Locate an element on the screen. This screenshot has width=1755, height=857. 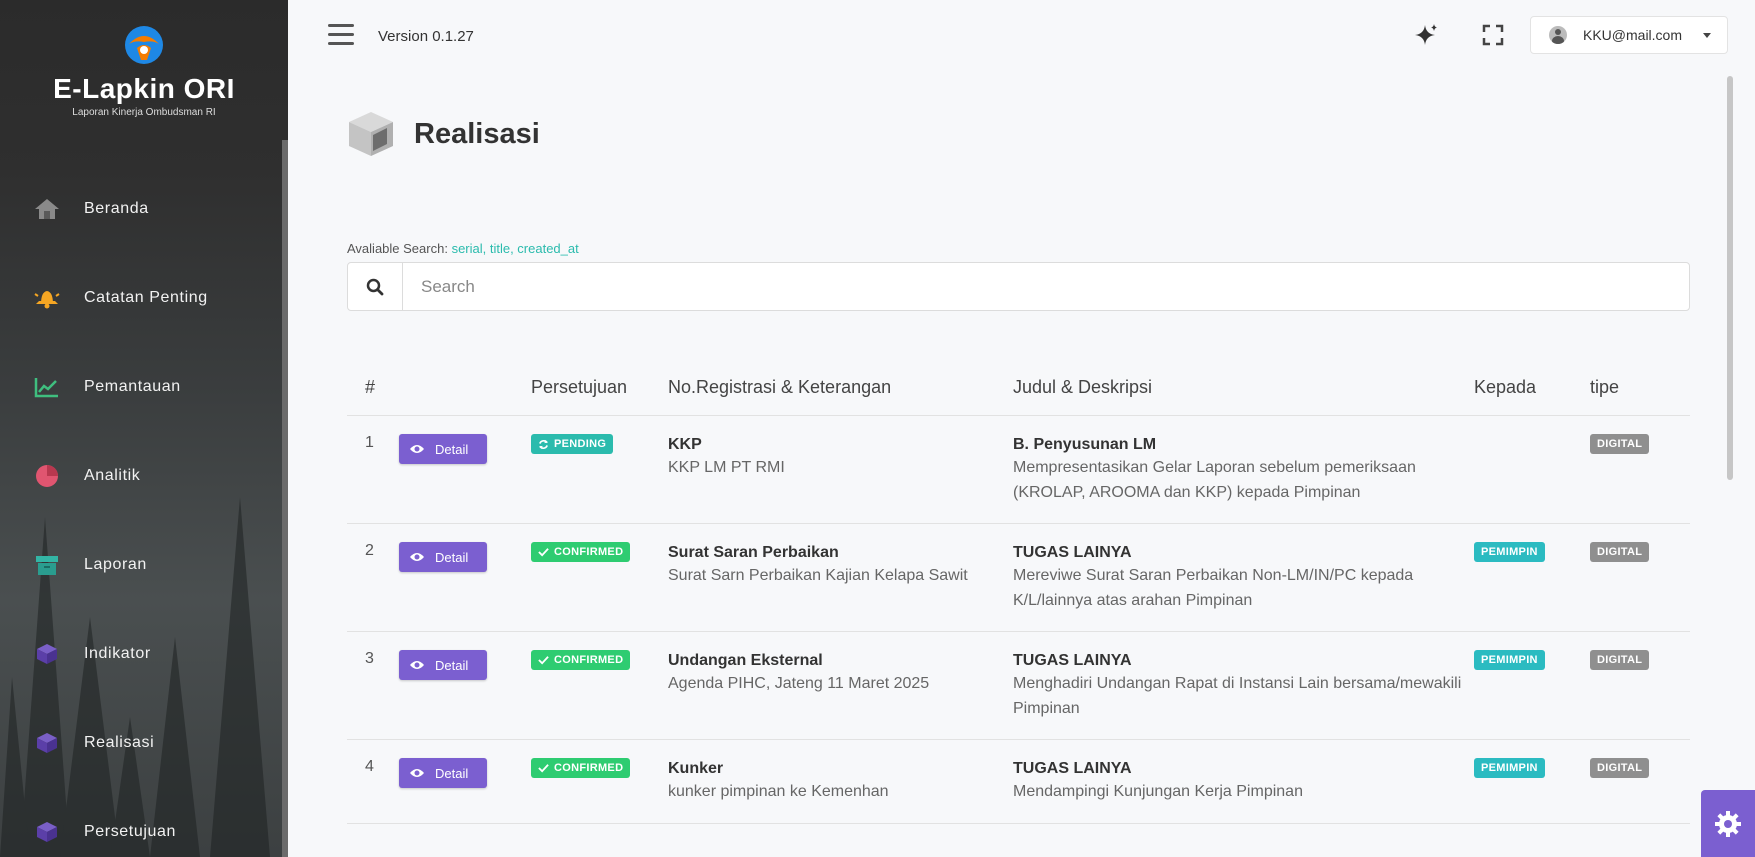
available-search-label: Avaliable Search: is located at coordinates (397, 248).